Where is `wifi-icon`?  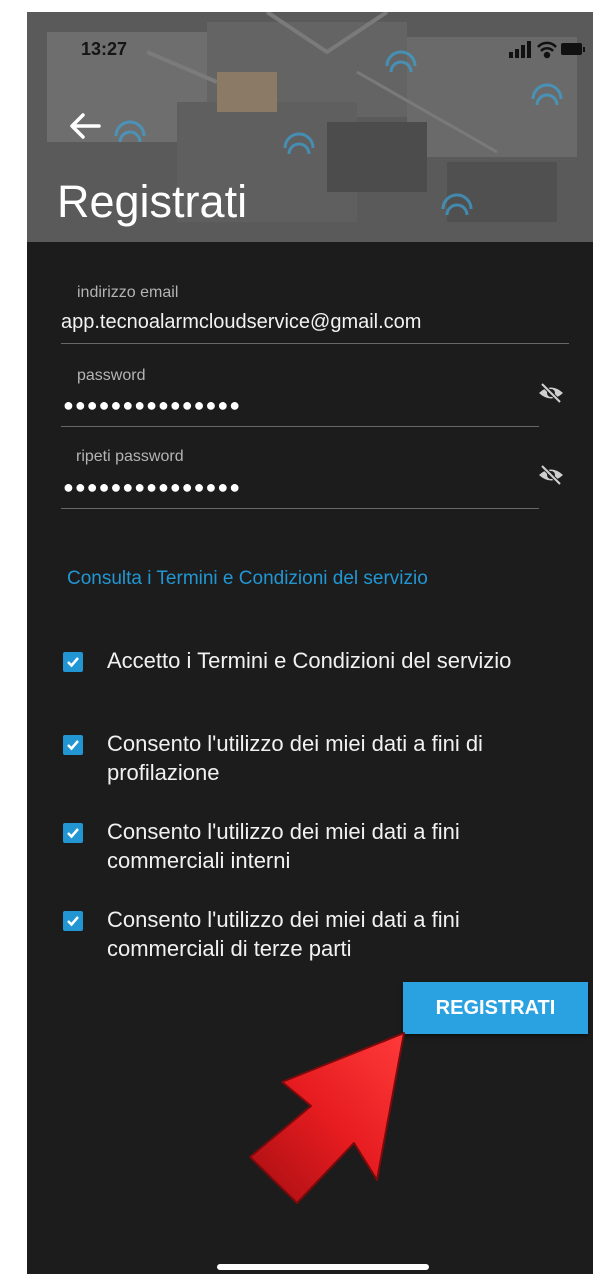
wifi-icon is located at coordinates (547, 50).